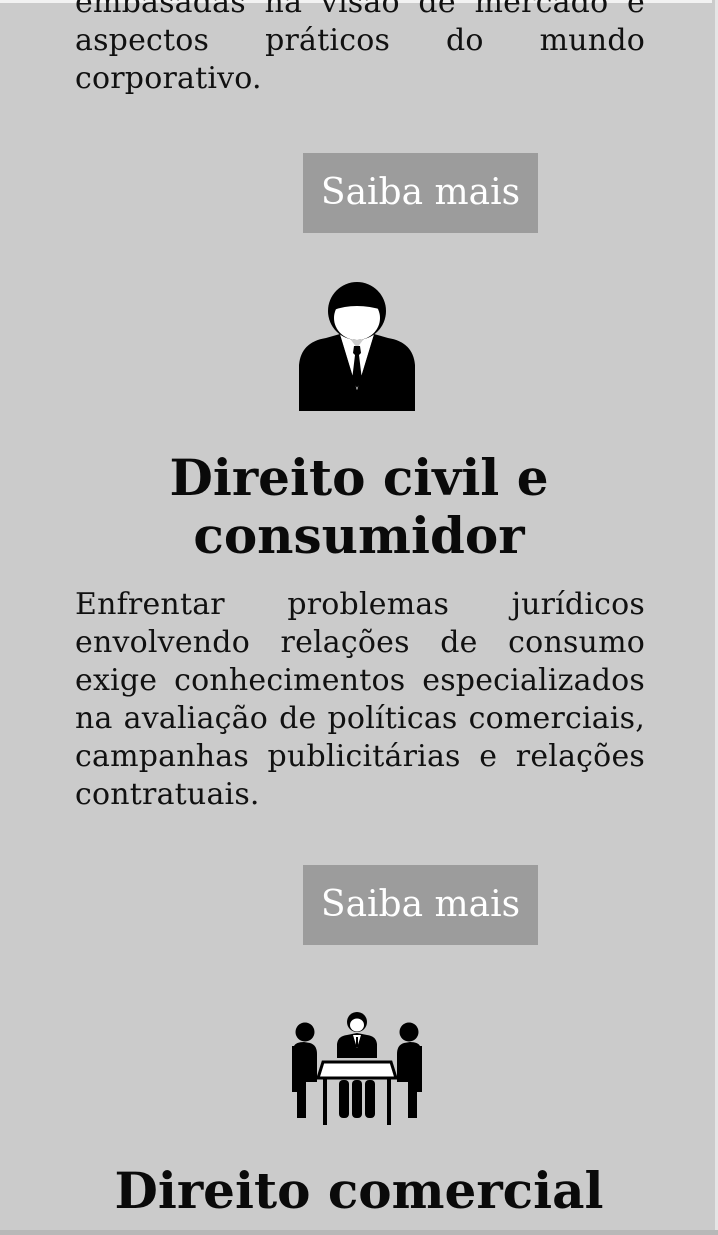 Image resolution: width=718 pixels, height=1235 pixels. I want to click on section-title-comercial: Direito comercial, so click(359, 1190).